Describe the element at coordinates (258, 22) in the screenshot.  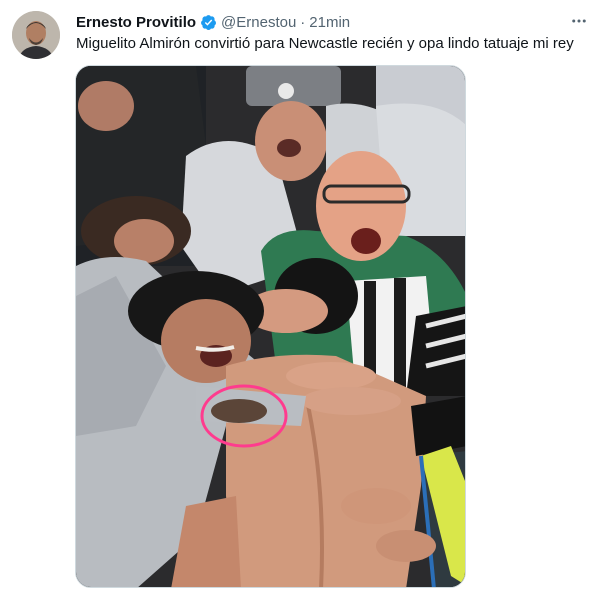
I see `author-handle: @Ernestou` at that location.